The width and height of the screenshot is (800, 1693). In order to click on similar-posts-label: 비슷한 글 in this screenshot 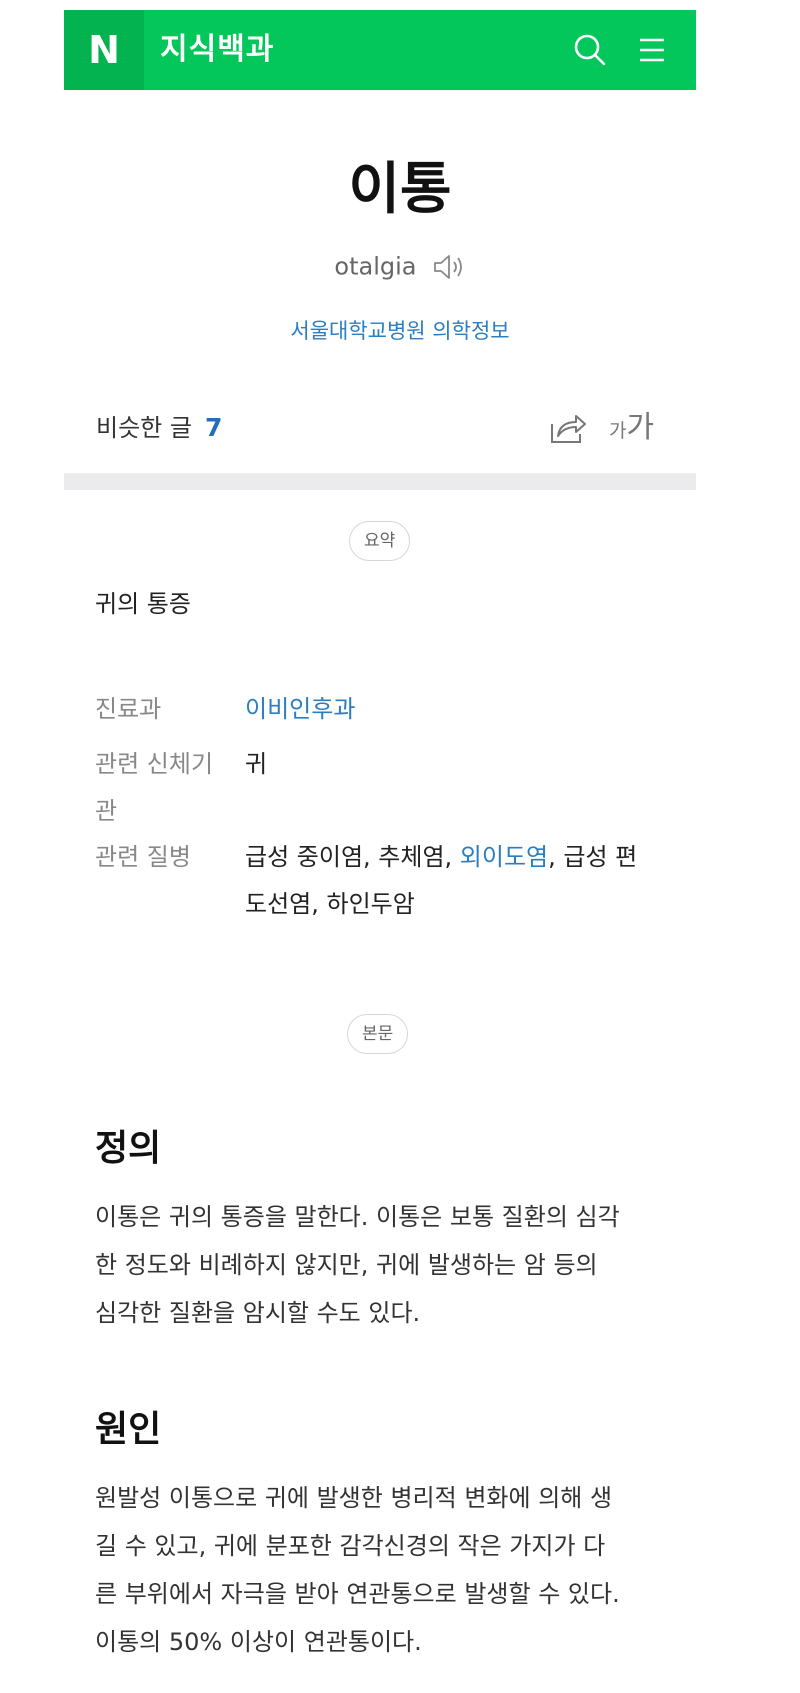, I will do `click(144, 428)`.